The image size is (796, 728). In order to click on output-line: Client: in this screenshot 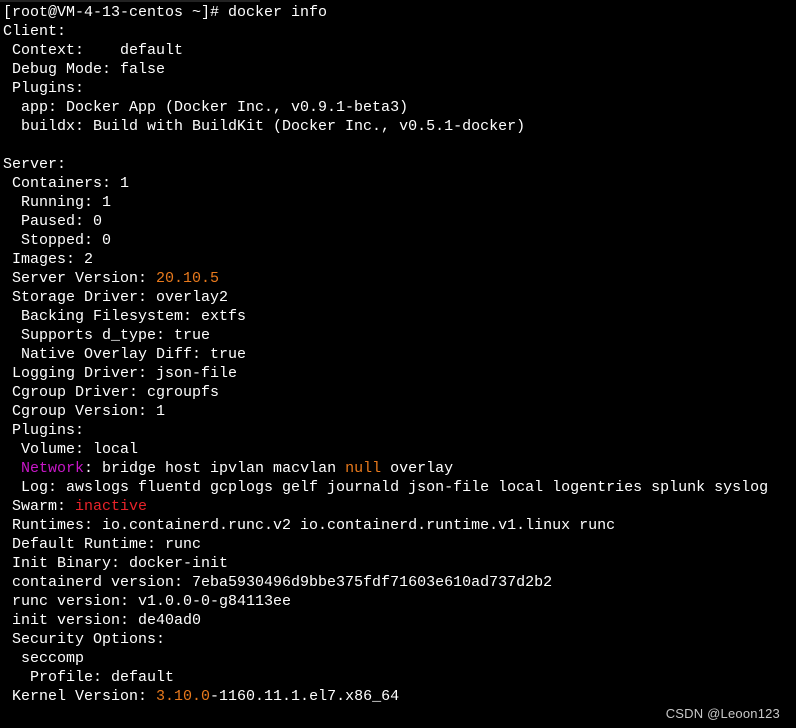, I will do `click(385, 31)`.